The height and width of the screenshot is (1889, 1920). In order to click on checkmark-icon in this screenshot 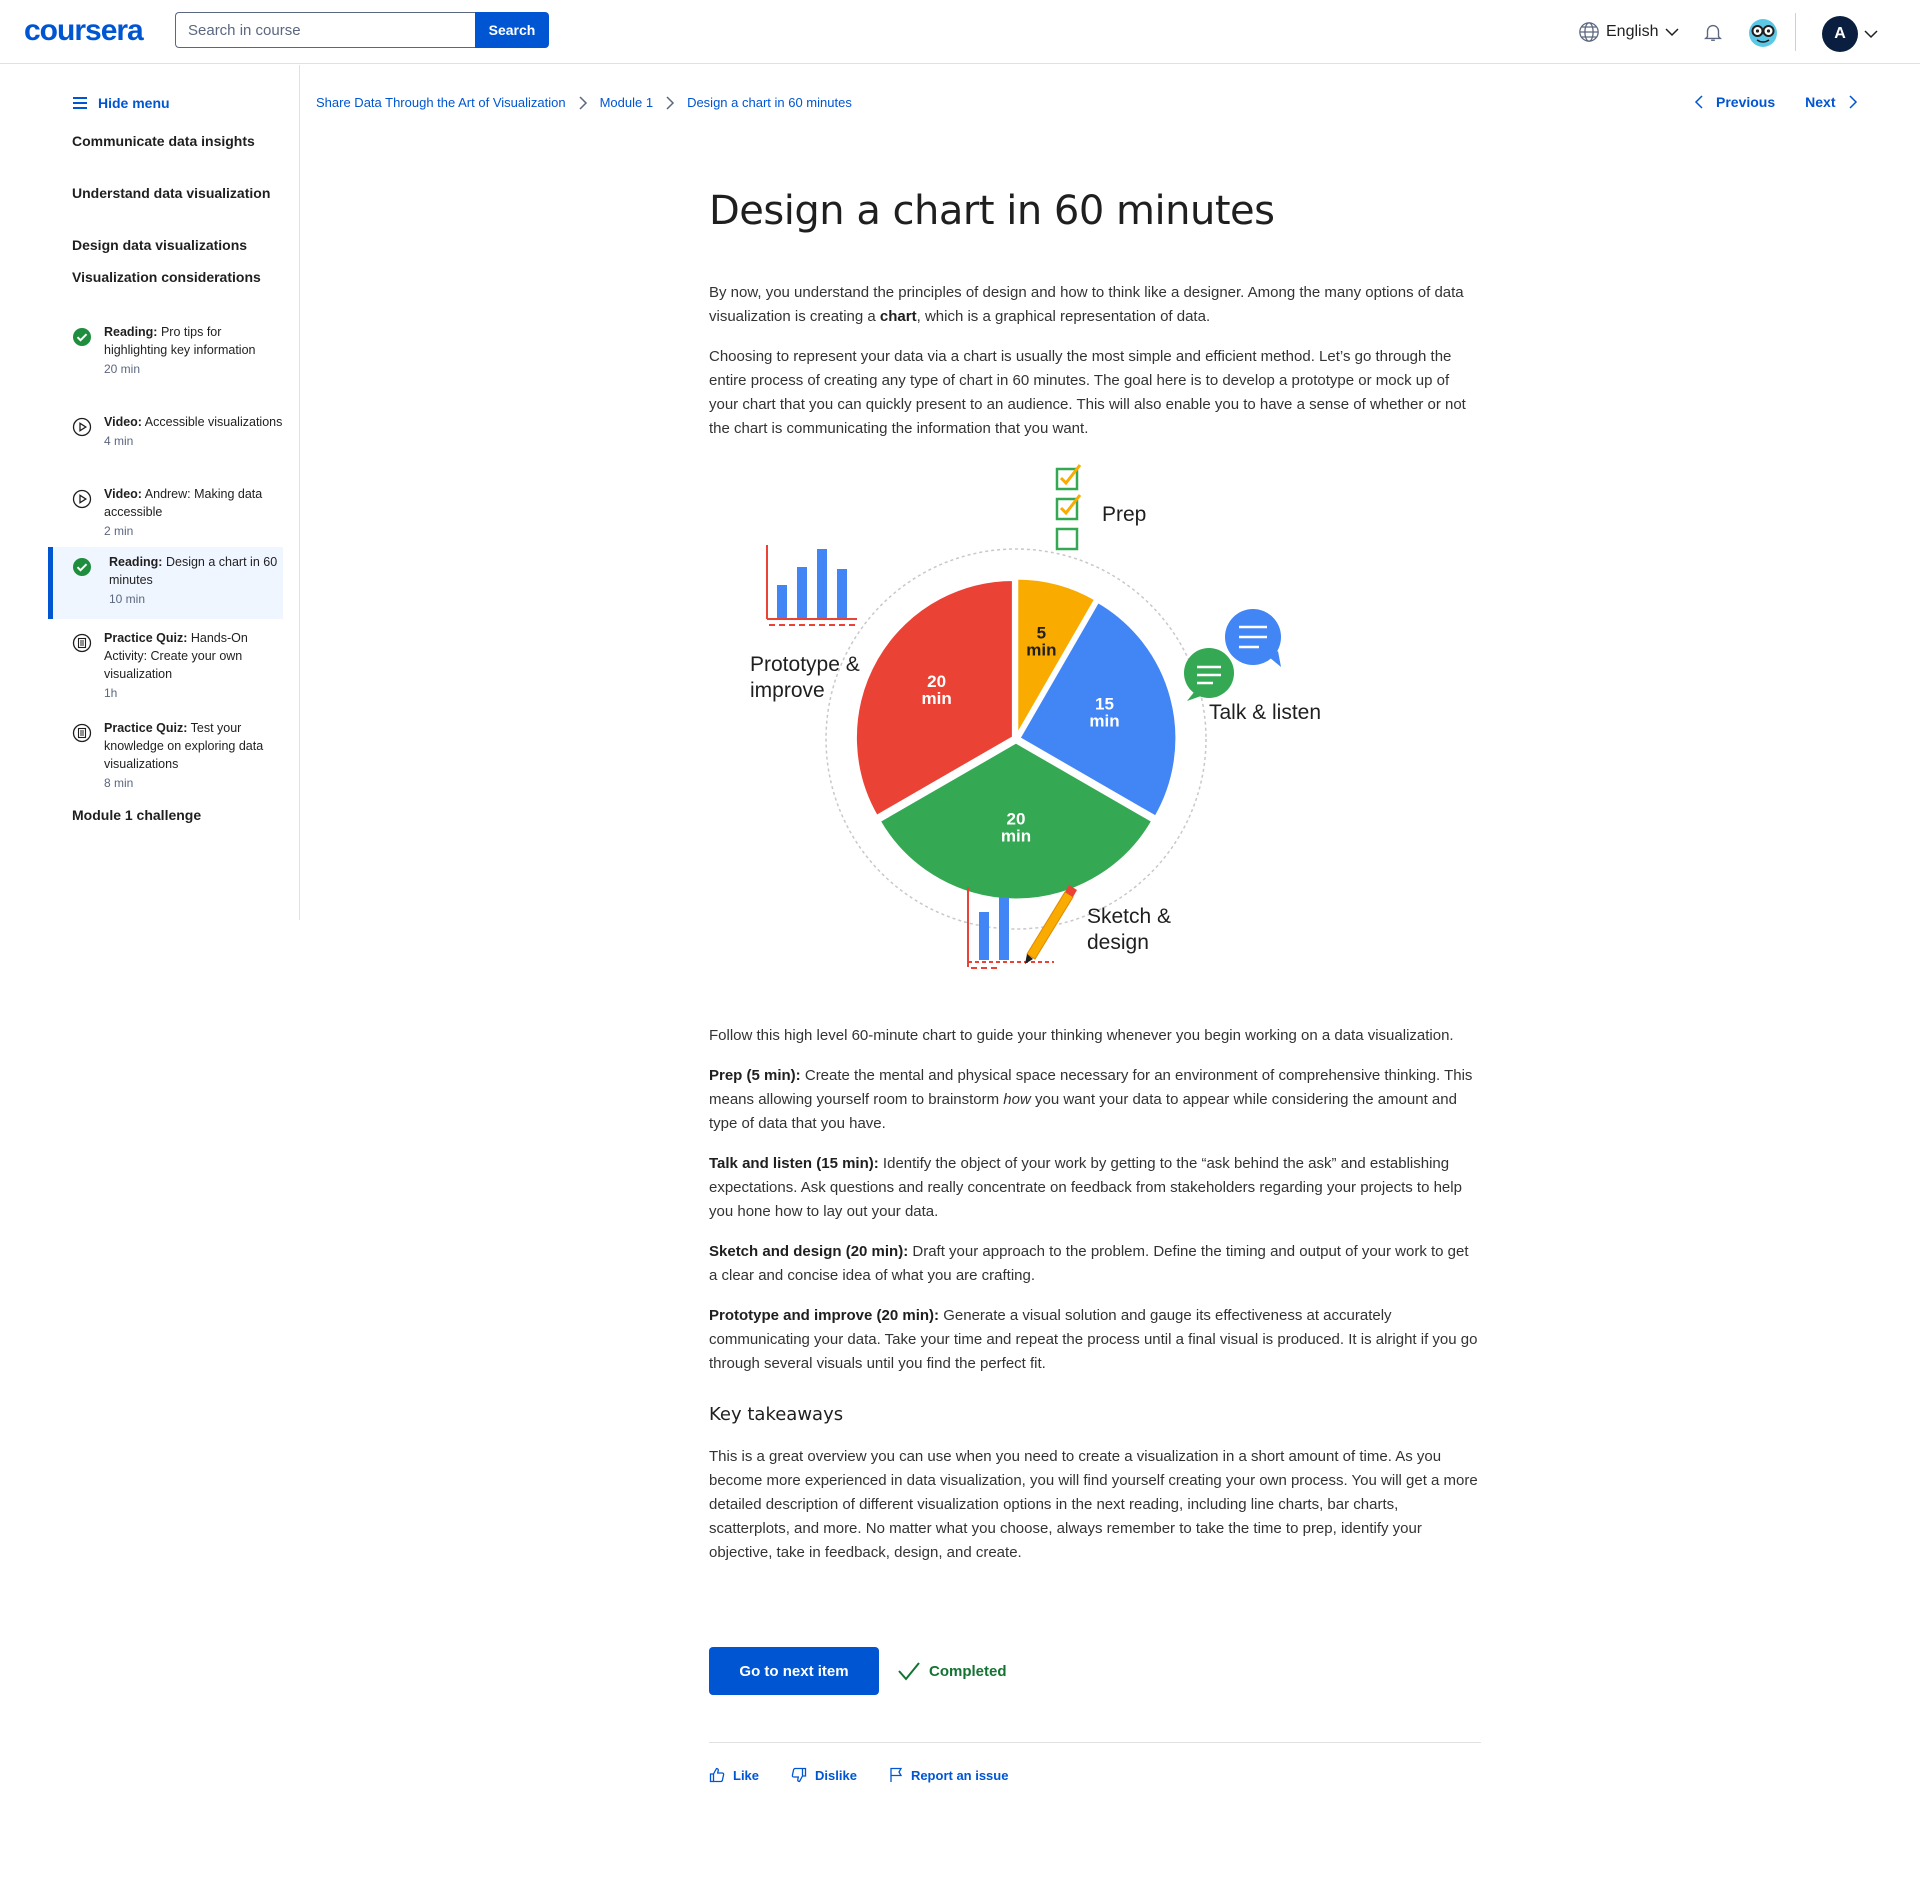, I will do `click(909, 1671)`.